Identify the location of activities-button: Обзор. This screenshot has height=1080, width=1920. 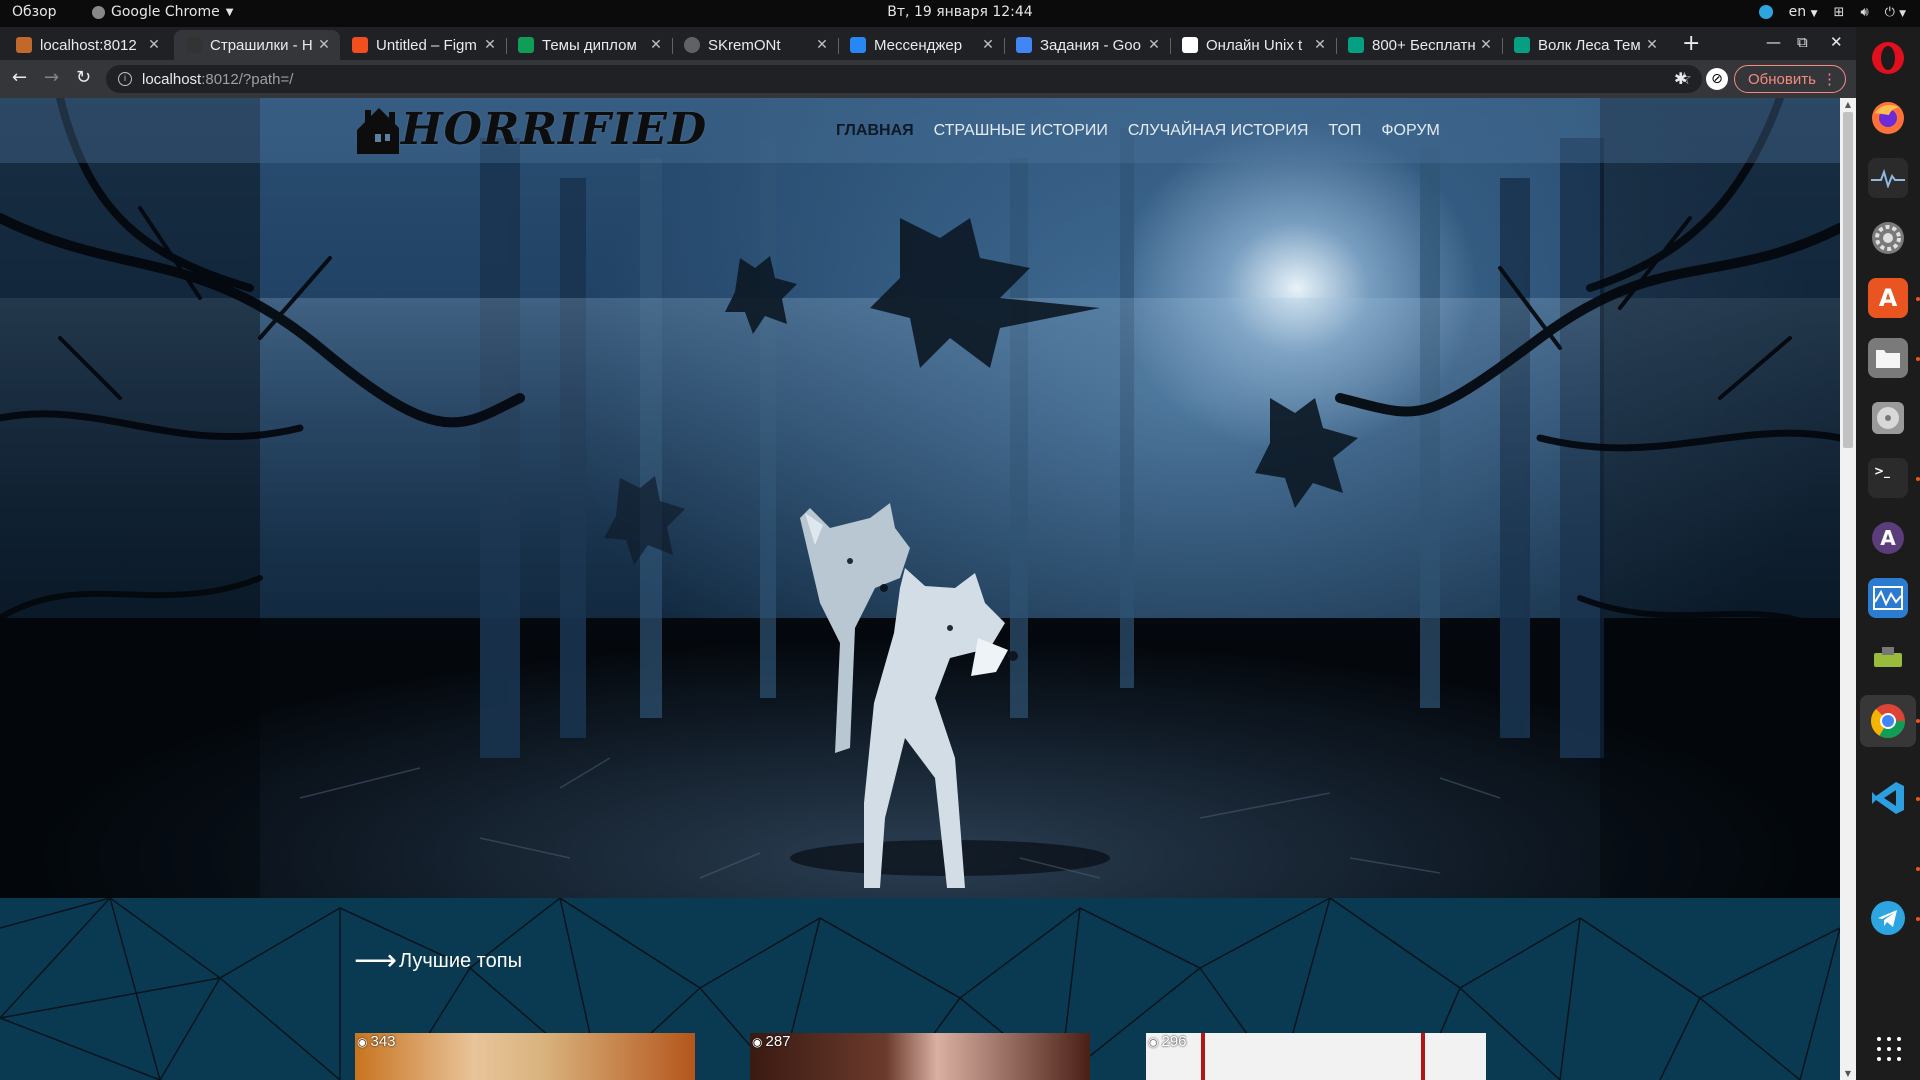
(34, 12).